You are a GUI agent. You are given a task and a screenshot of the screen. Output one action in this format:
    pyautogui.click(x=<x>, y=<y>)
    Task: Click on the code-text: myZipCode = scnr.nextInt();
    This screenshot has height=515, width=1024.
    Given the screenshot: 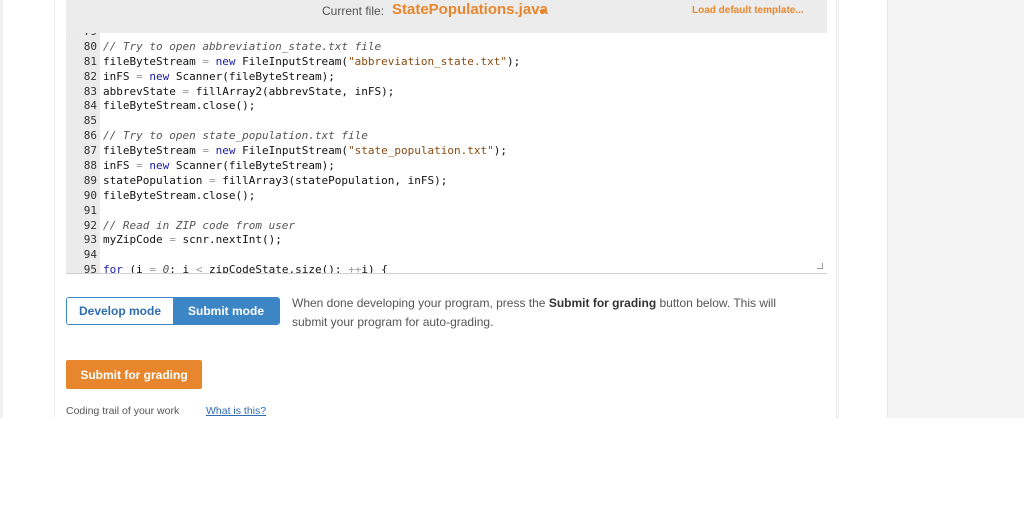 What is the action you would take?
    pyautogui.click(x=189, y=240)
    